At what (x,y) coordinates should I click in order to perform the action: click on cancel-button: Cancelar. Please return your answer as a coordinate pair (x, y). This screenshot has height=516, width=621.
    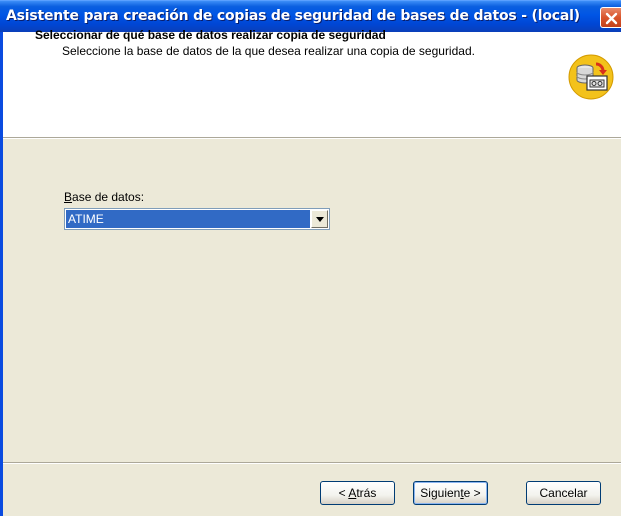
    Looking at the image, I should click on (563, 493).